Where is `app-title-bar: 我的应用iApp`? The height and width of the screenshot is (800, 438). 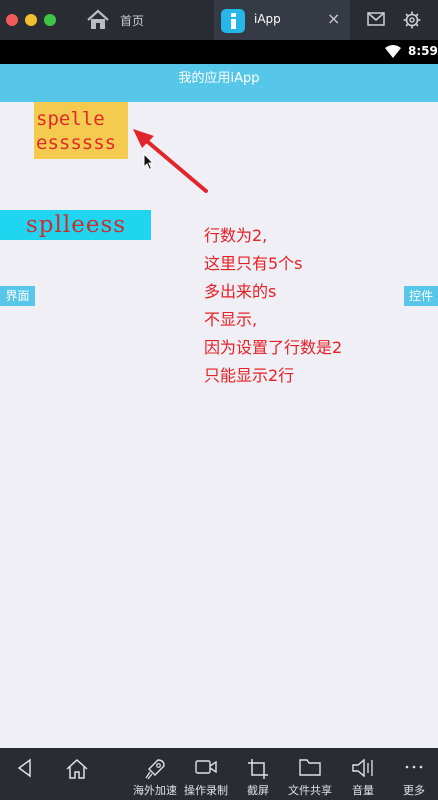 app-title-bar: 我的应用iApp is located at coordinates (219, 83).